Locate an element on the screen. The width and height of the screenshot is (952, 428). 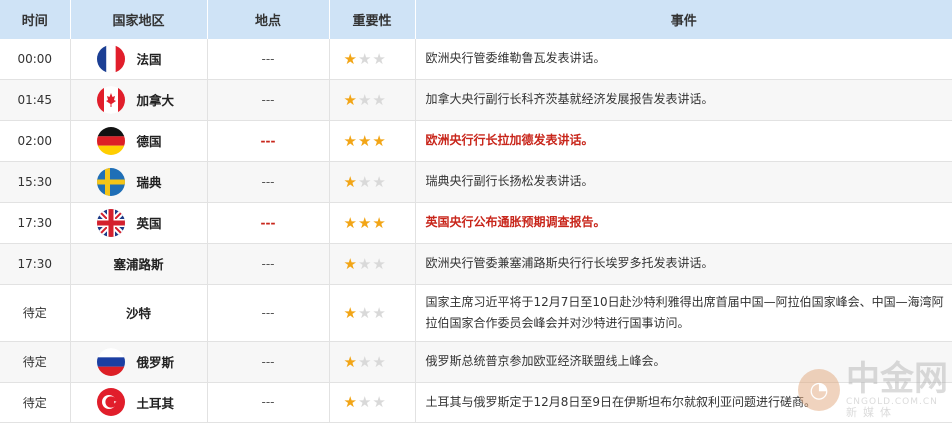
country-cell: 瑞典 is located at coordinates (139, 182).